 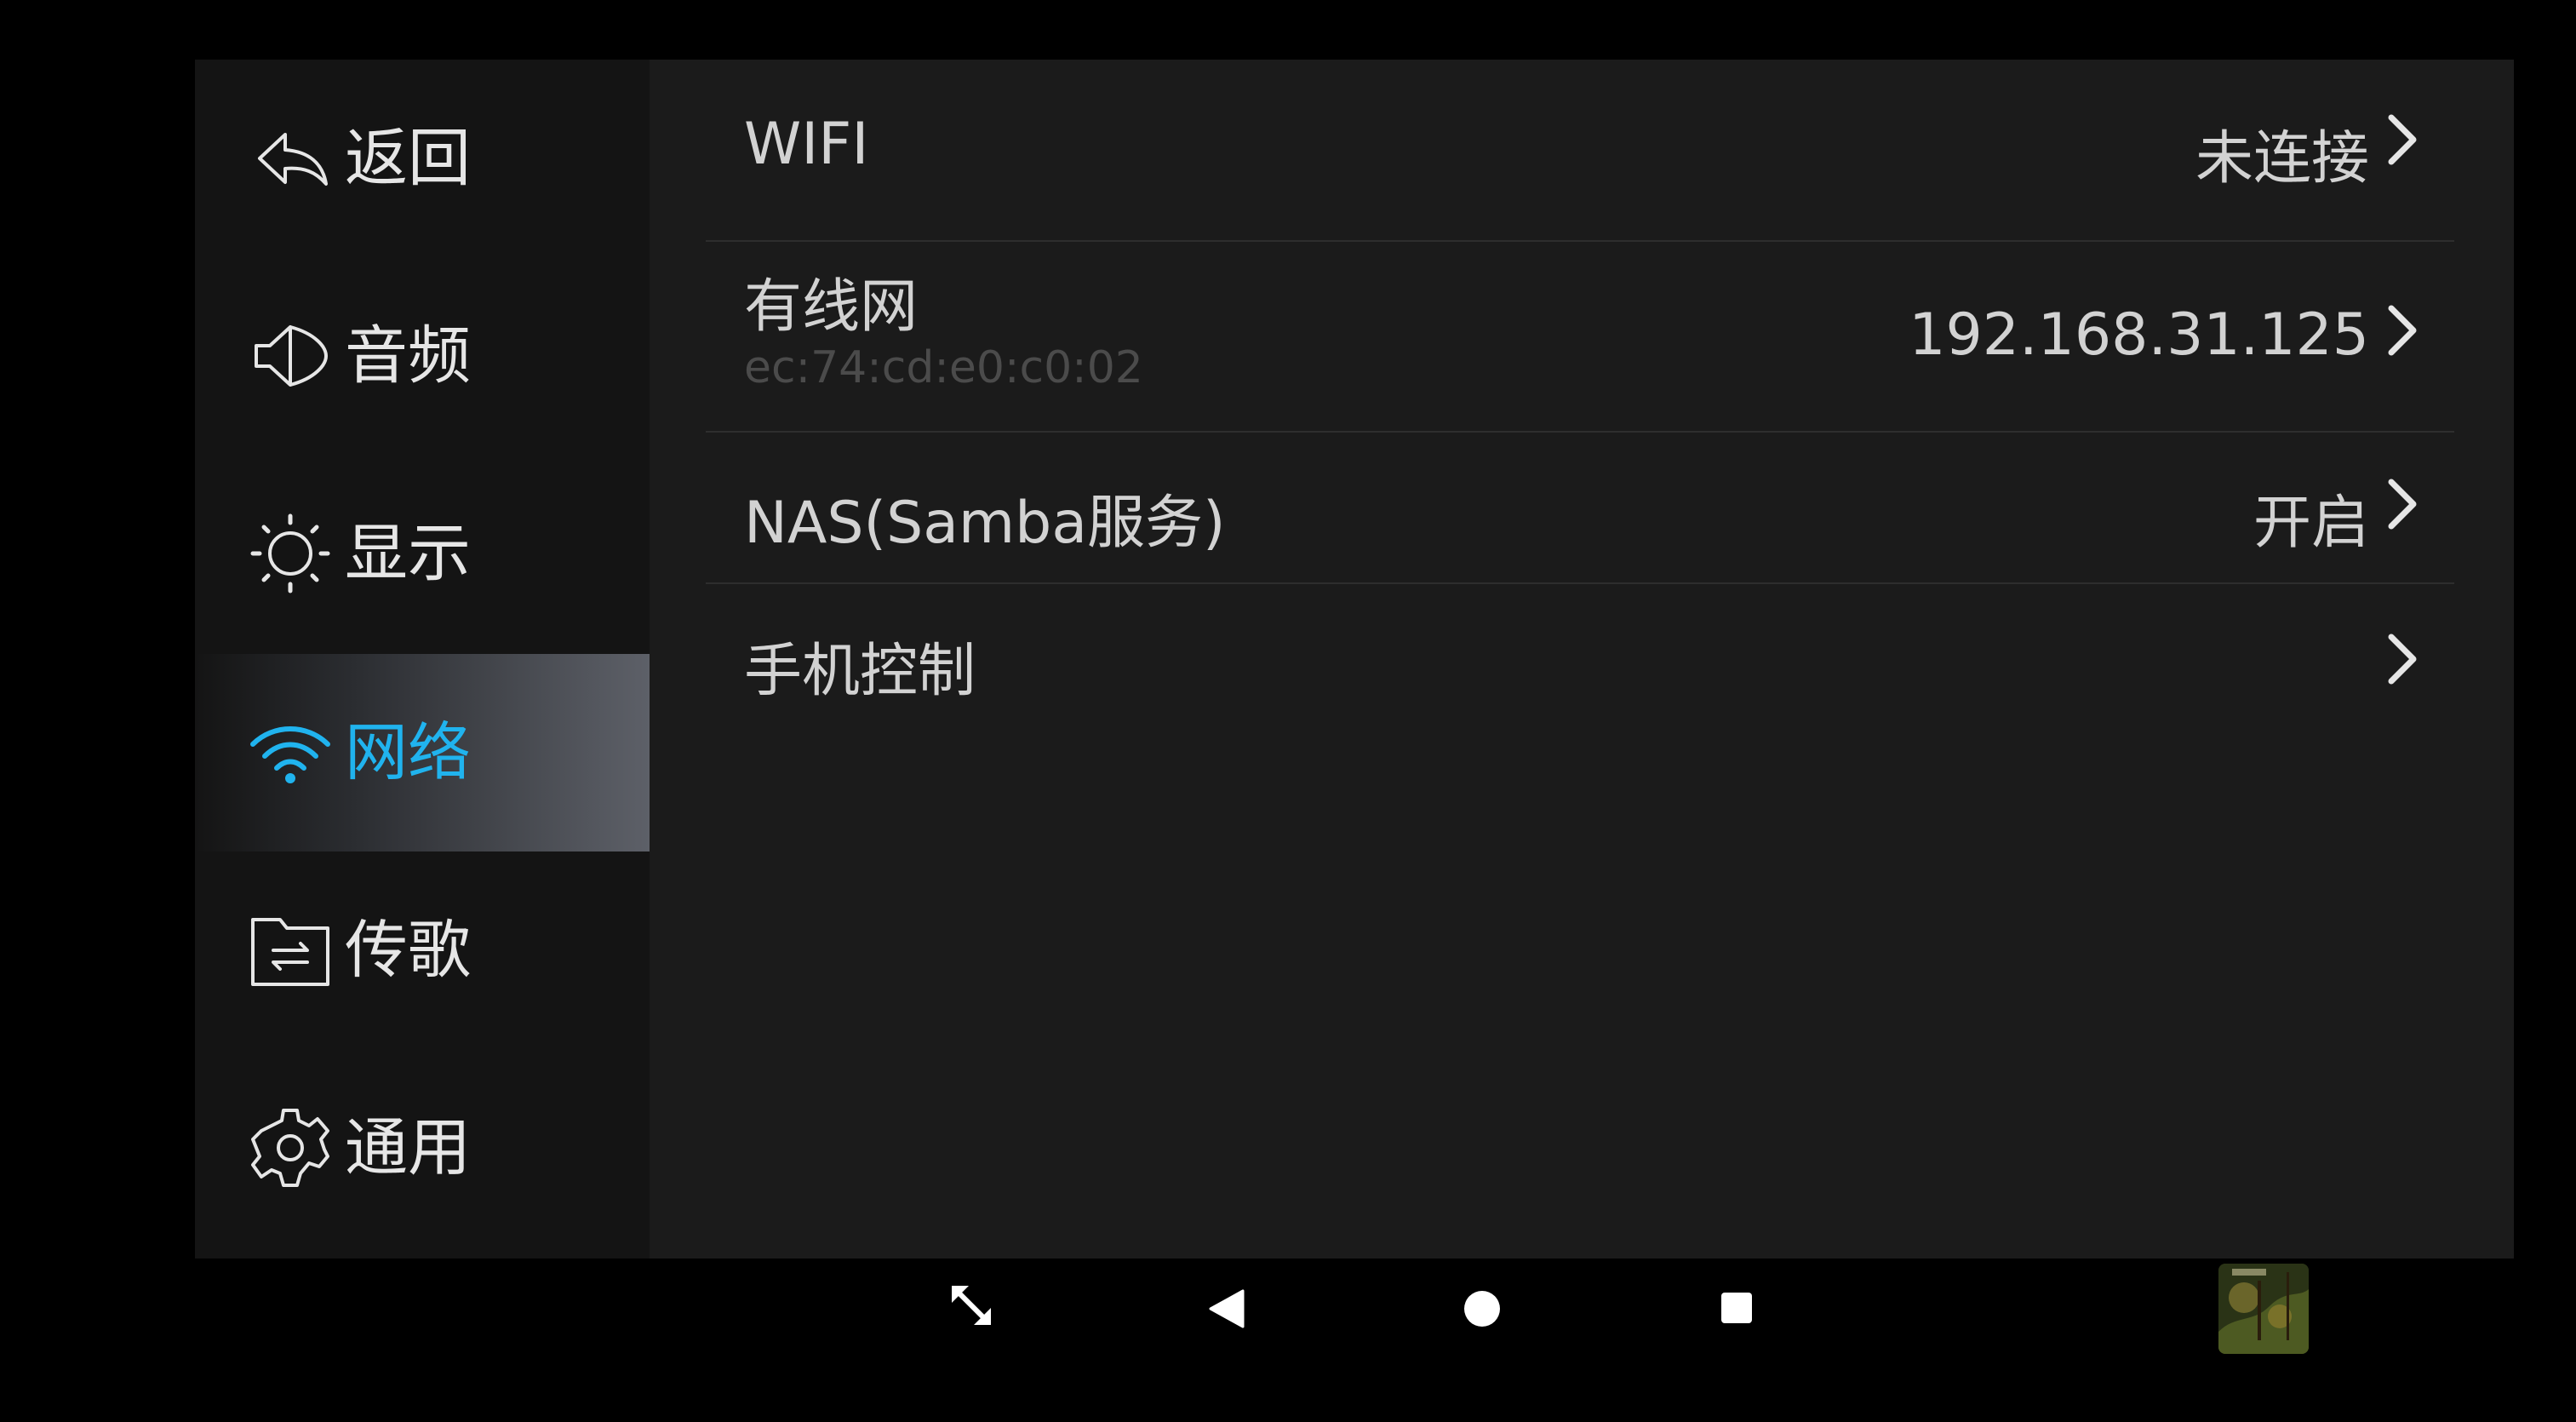 I want to click on speaker-icon, so click(x=290, y=356).